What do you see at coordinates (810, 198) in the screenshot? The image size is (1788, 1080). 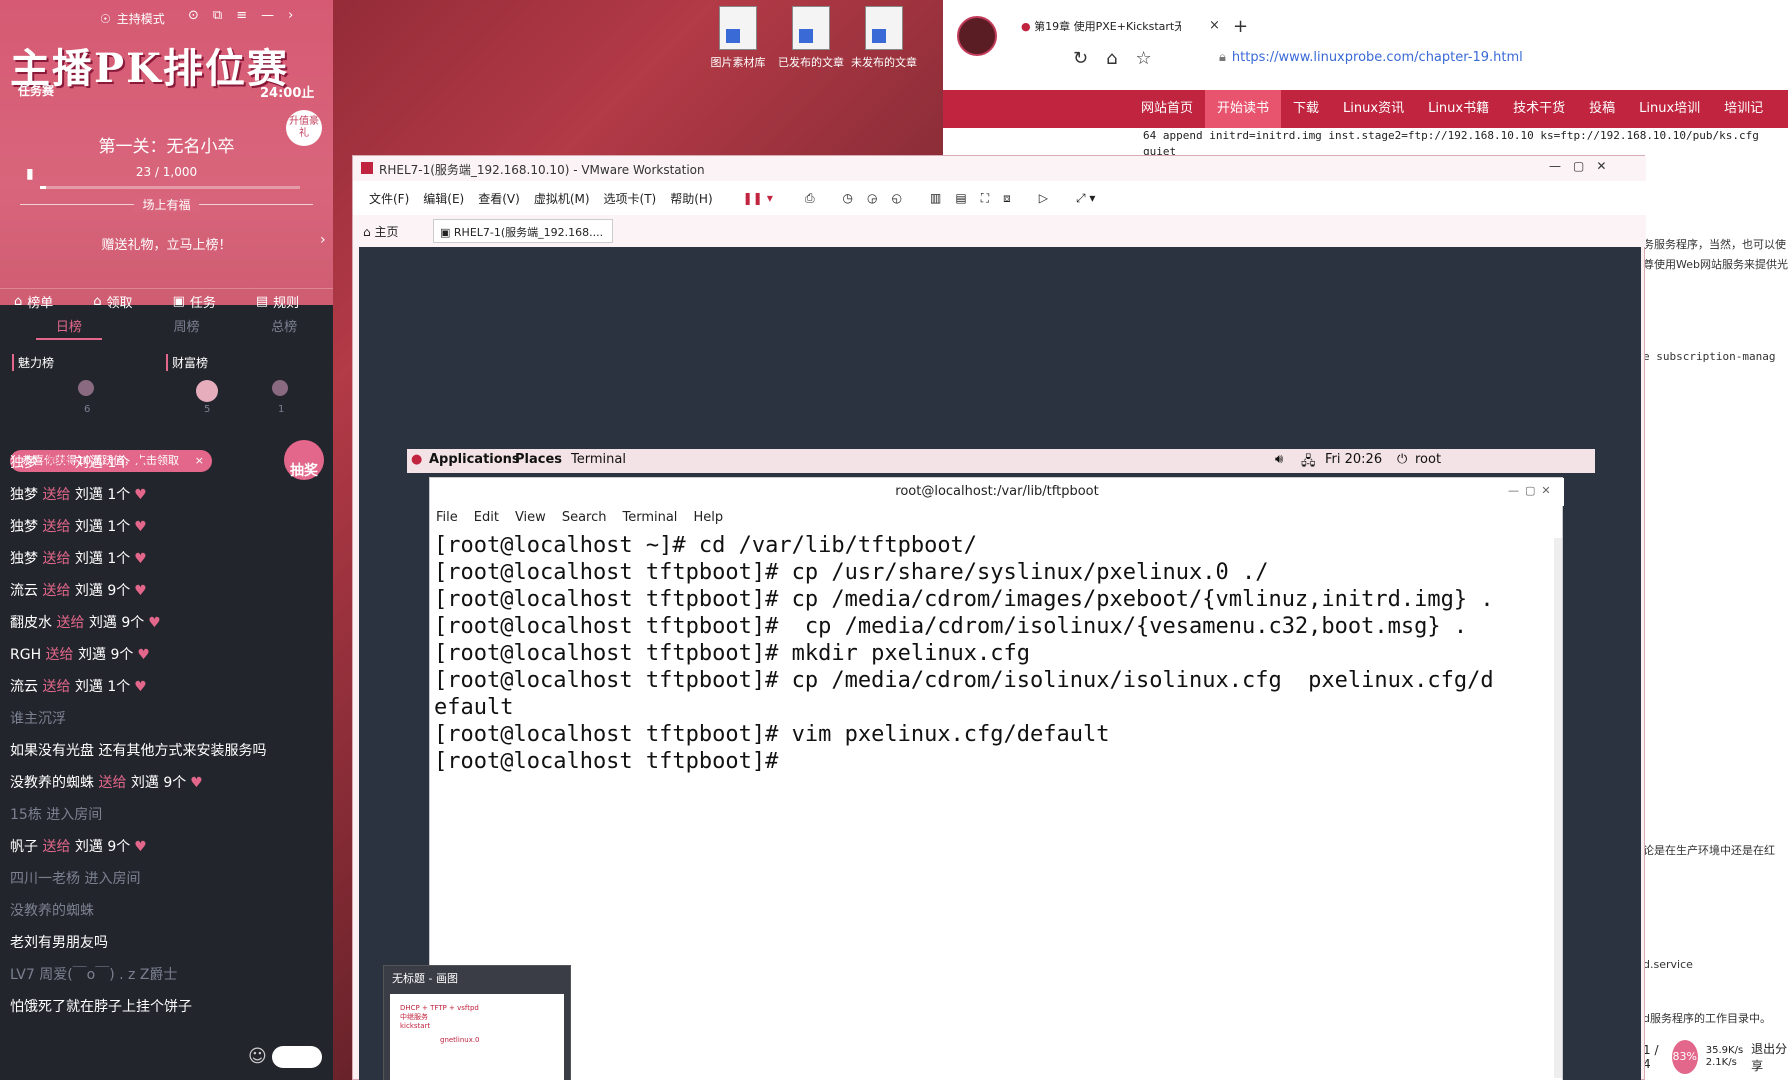 I see `send-ctrl-alt-del-icon: ⎙` at bounding box center [810, 198].